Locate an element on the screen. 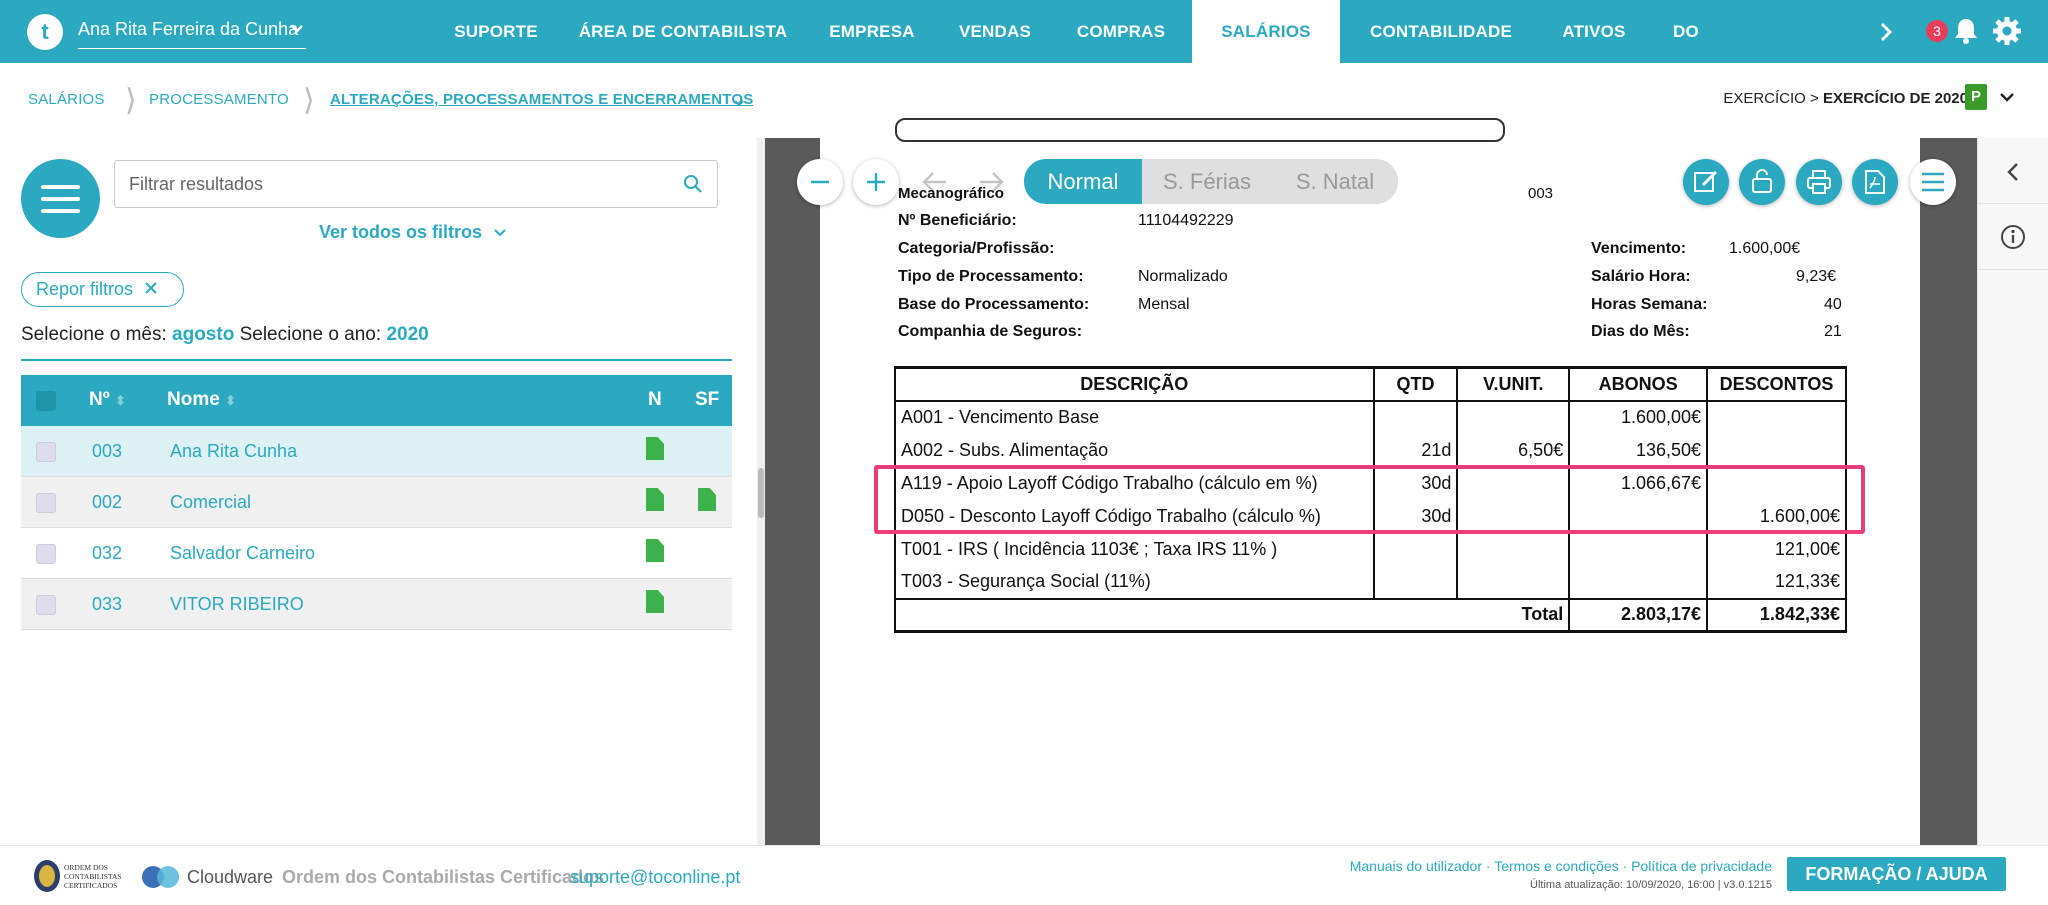 The width and height of the screenshot is (2048, 905). user-name: Ana Rita Ferreira da Cunha is located at coordinates (188, 29).